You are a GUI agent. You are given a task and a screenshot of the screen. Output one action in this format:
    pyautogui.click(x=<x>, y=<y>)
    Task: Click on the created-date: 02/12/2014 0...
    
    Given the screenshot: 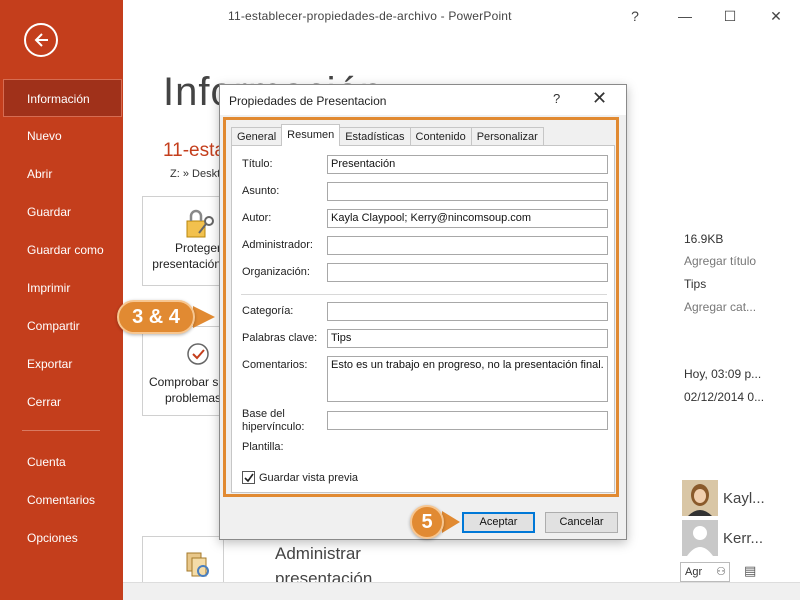 What is the action you would take?
    pyautogui.click(x=724, y=397)
    